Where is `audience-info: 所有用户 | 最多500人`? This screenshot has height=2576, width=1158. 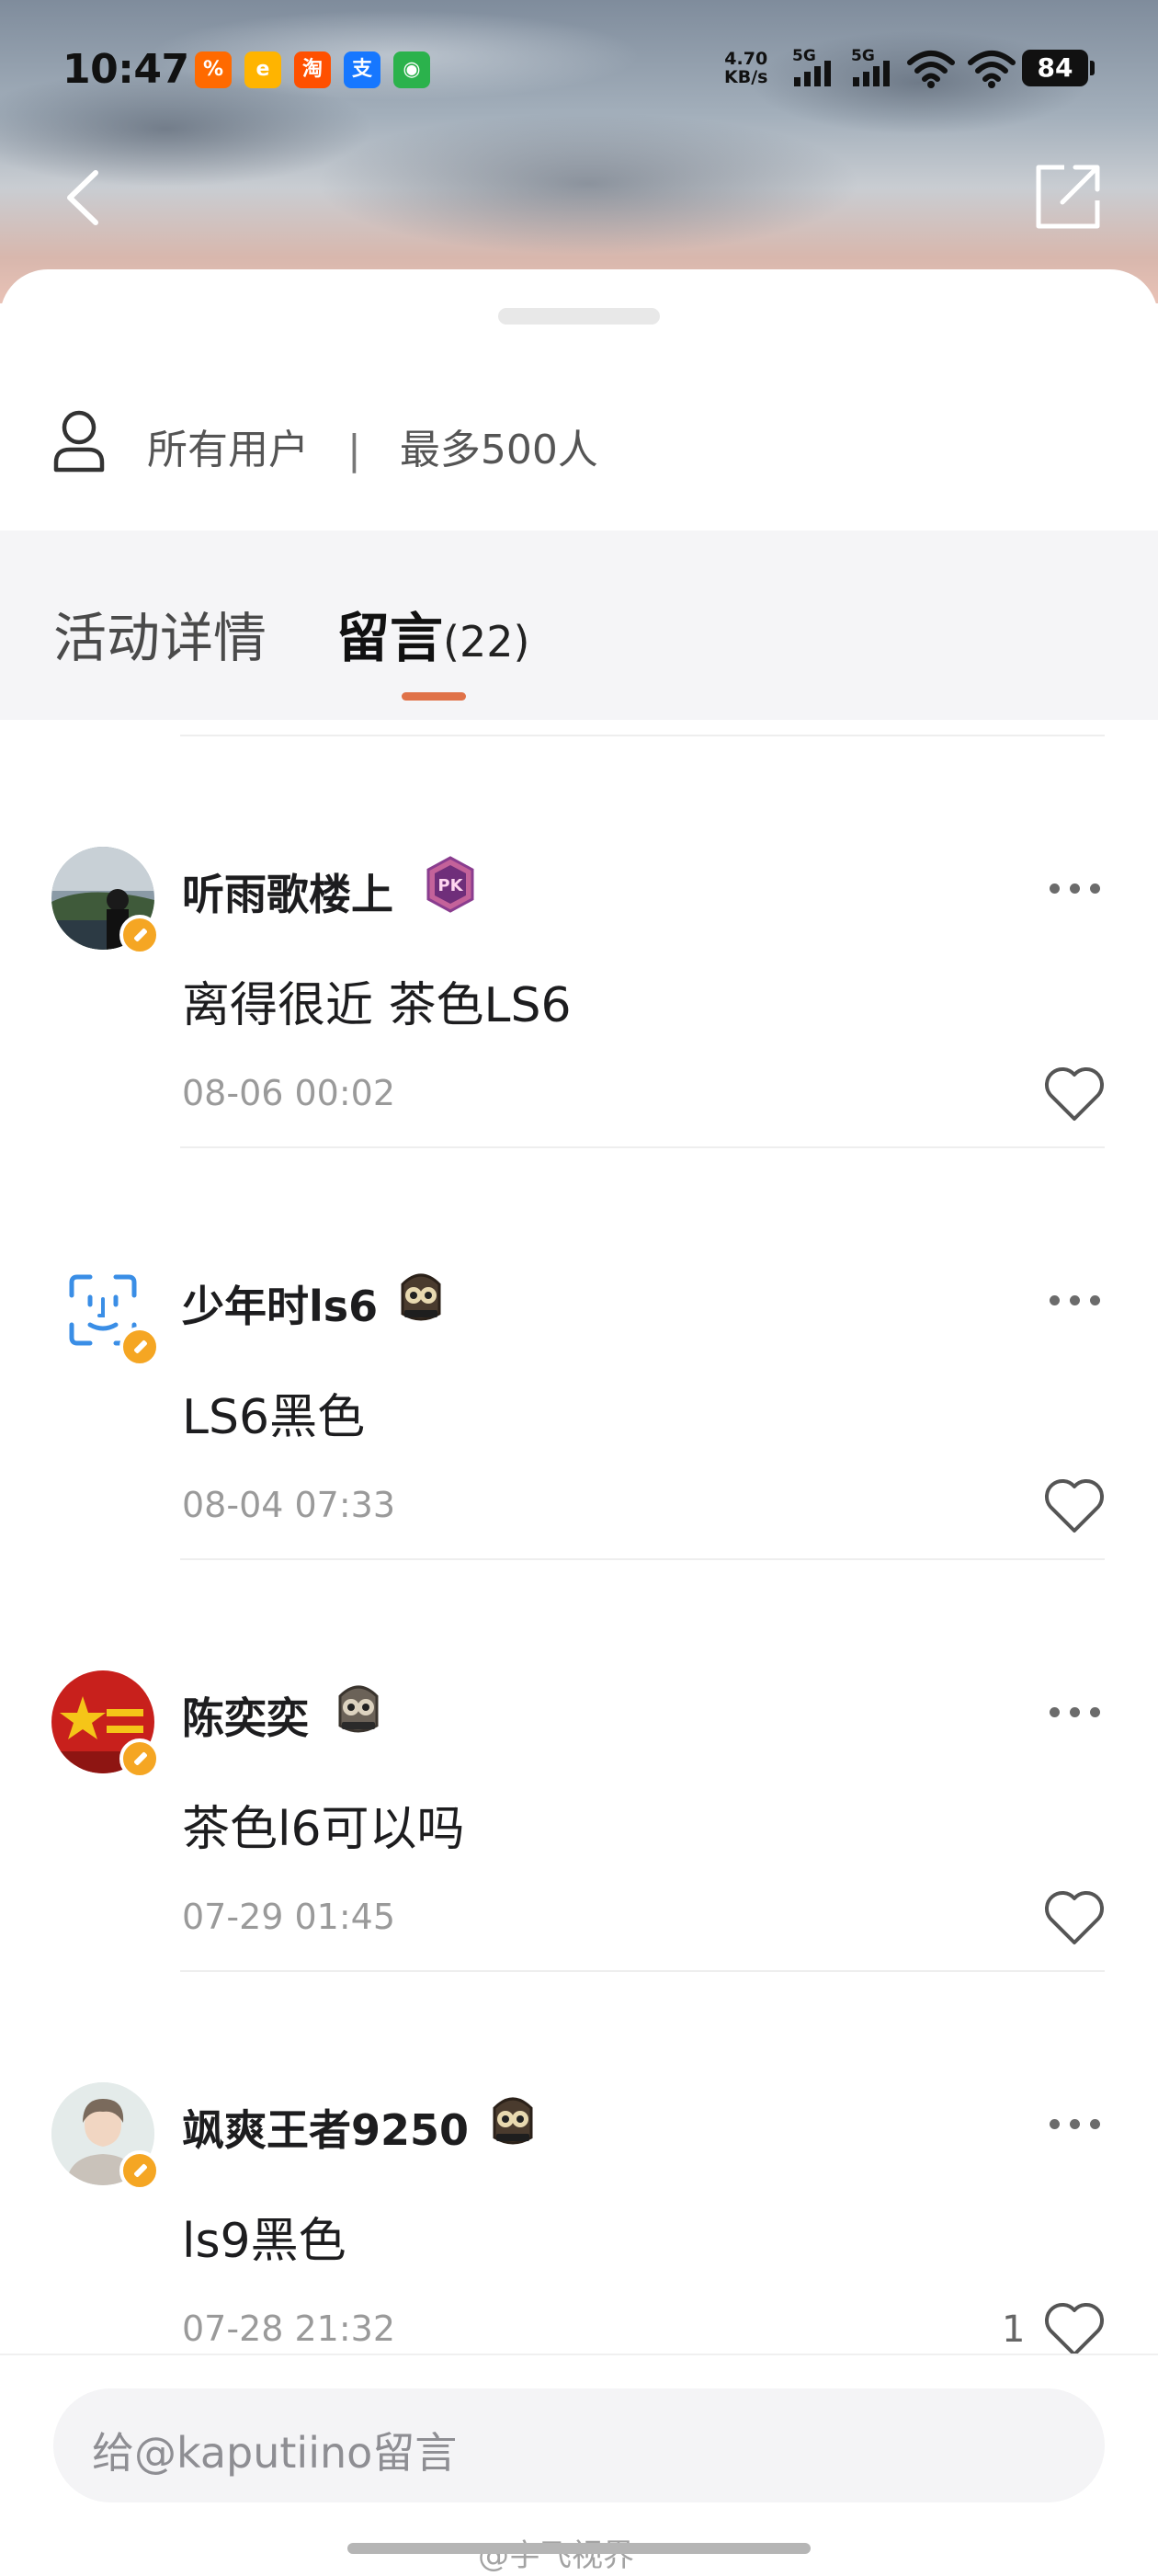
audience-info: 所有用户 | 最多500人 is located at coordinates (325, 441).